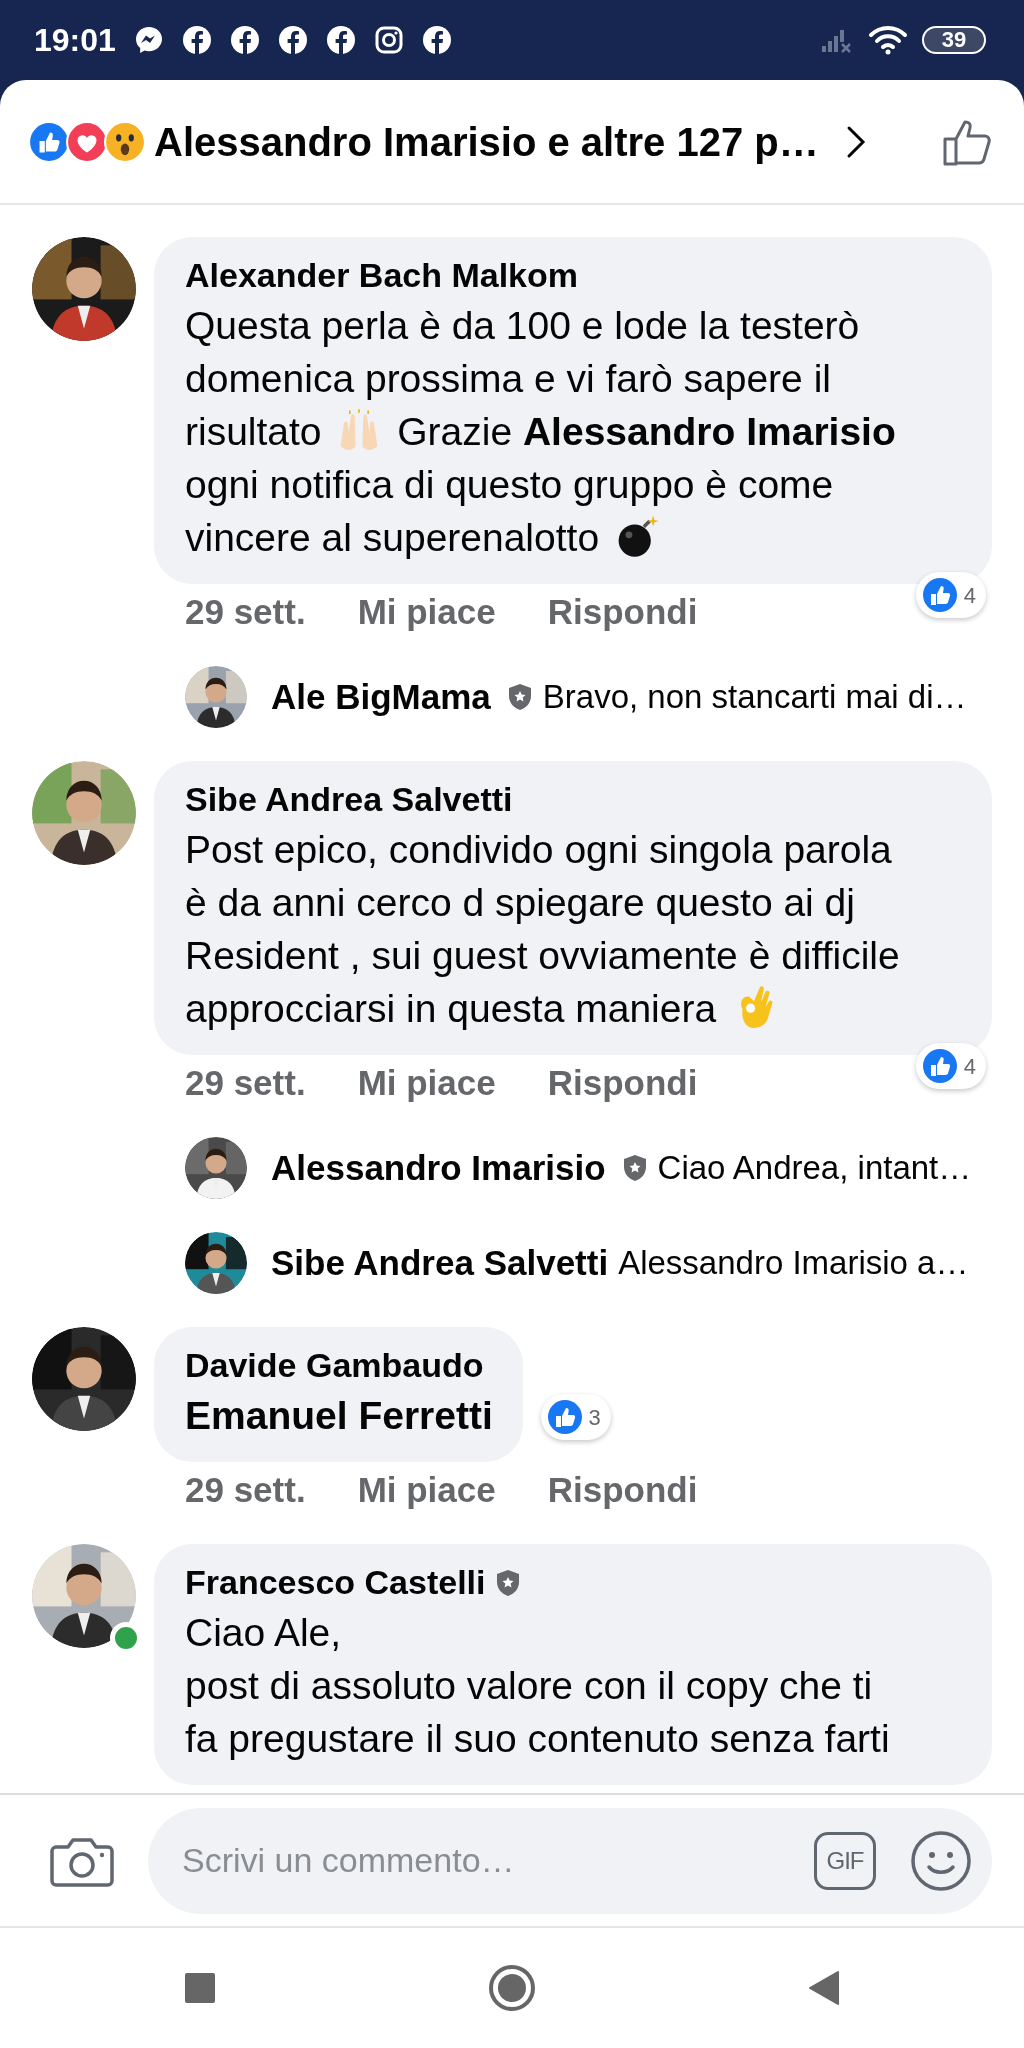  Describe the element at coordinates (253, 431) in the screenshot. I see `comment-text: risultato` at that location.